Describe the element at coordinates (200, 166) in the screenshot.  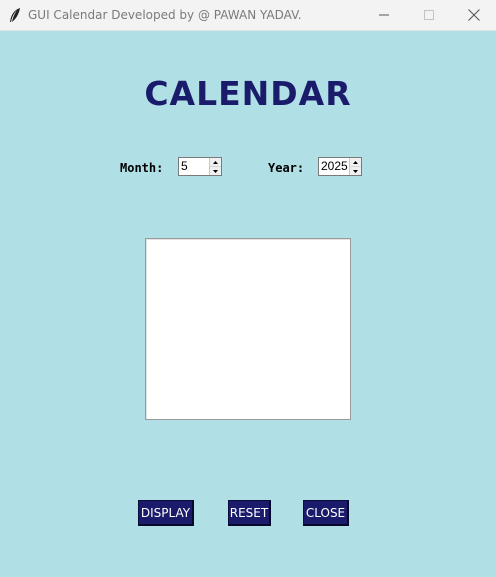
I see `month-spinbox: 5` at that location.